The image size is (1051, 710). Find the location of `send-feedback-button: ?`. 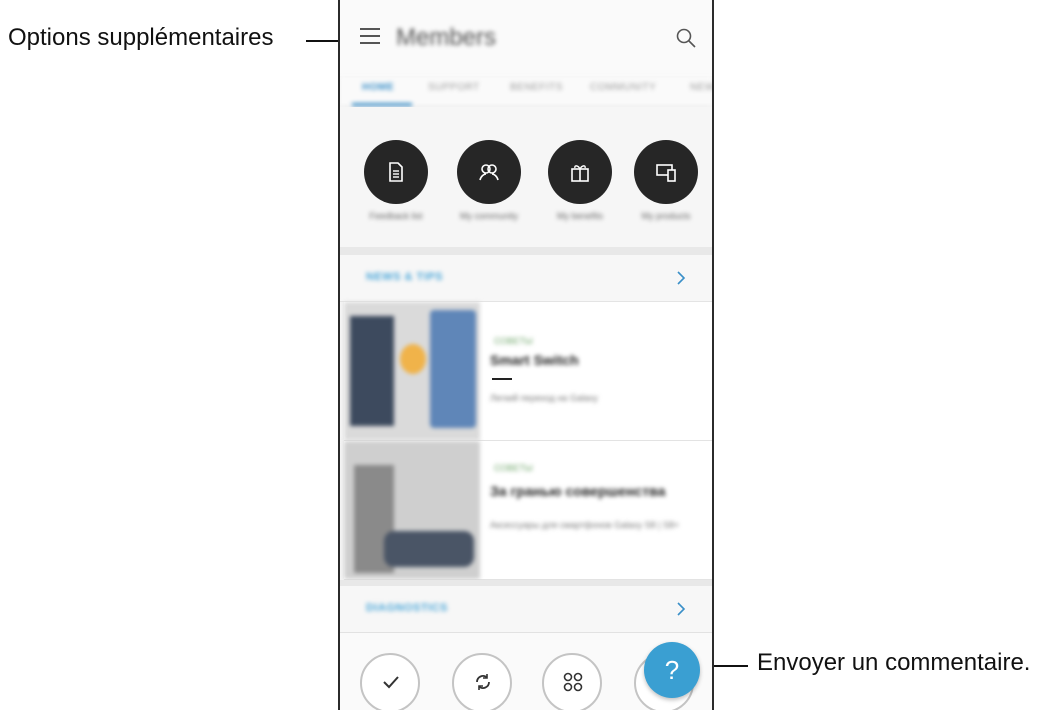

send-feedback-button: ? is located at coordinates (672, 670).